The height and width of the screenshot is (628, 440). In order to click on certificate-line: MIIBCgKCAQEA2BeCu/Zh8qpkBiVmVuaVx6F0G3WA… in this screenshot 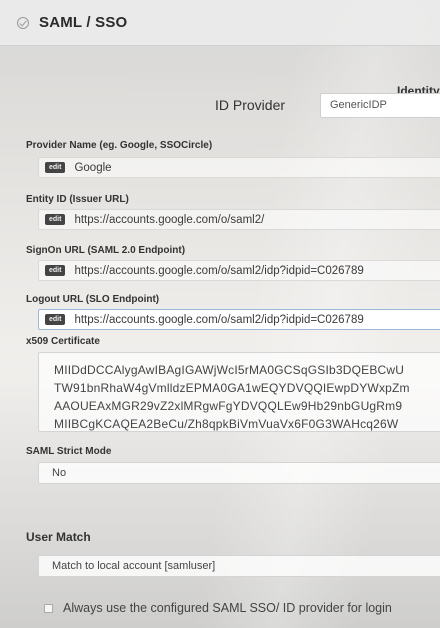, I will do `click(226, 424)`.